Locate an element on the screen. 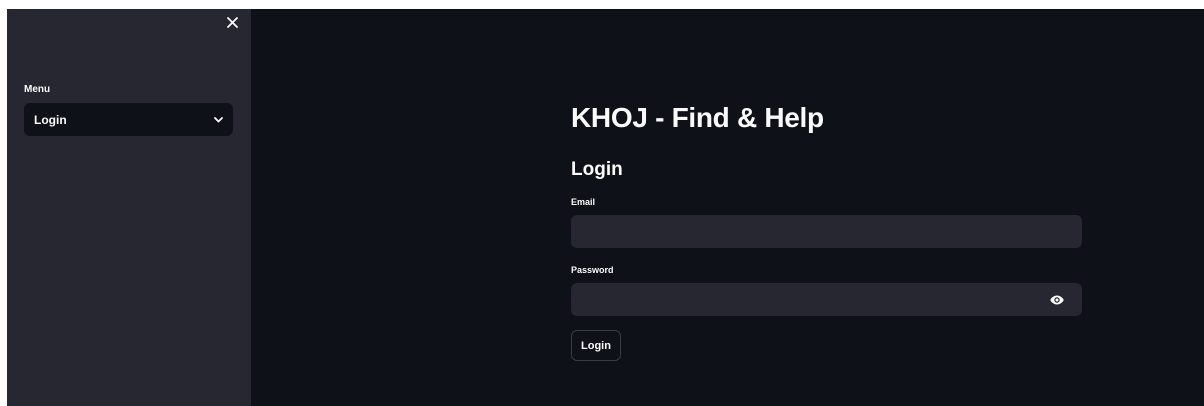  chevron-down-icon is located at coordinates (218, 119).